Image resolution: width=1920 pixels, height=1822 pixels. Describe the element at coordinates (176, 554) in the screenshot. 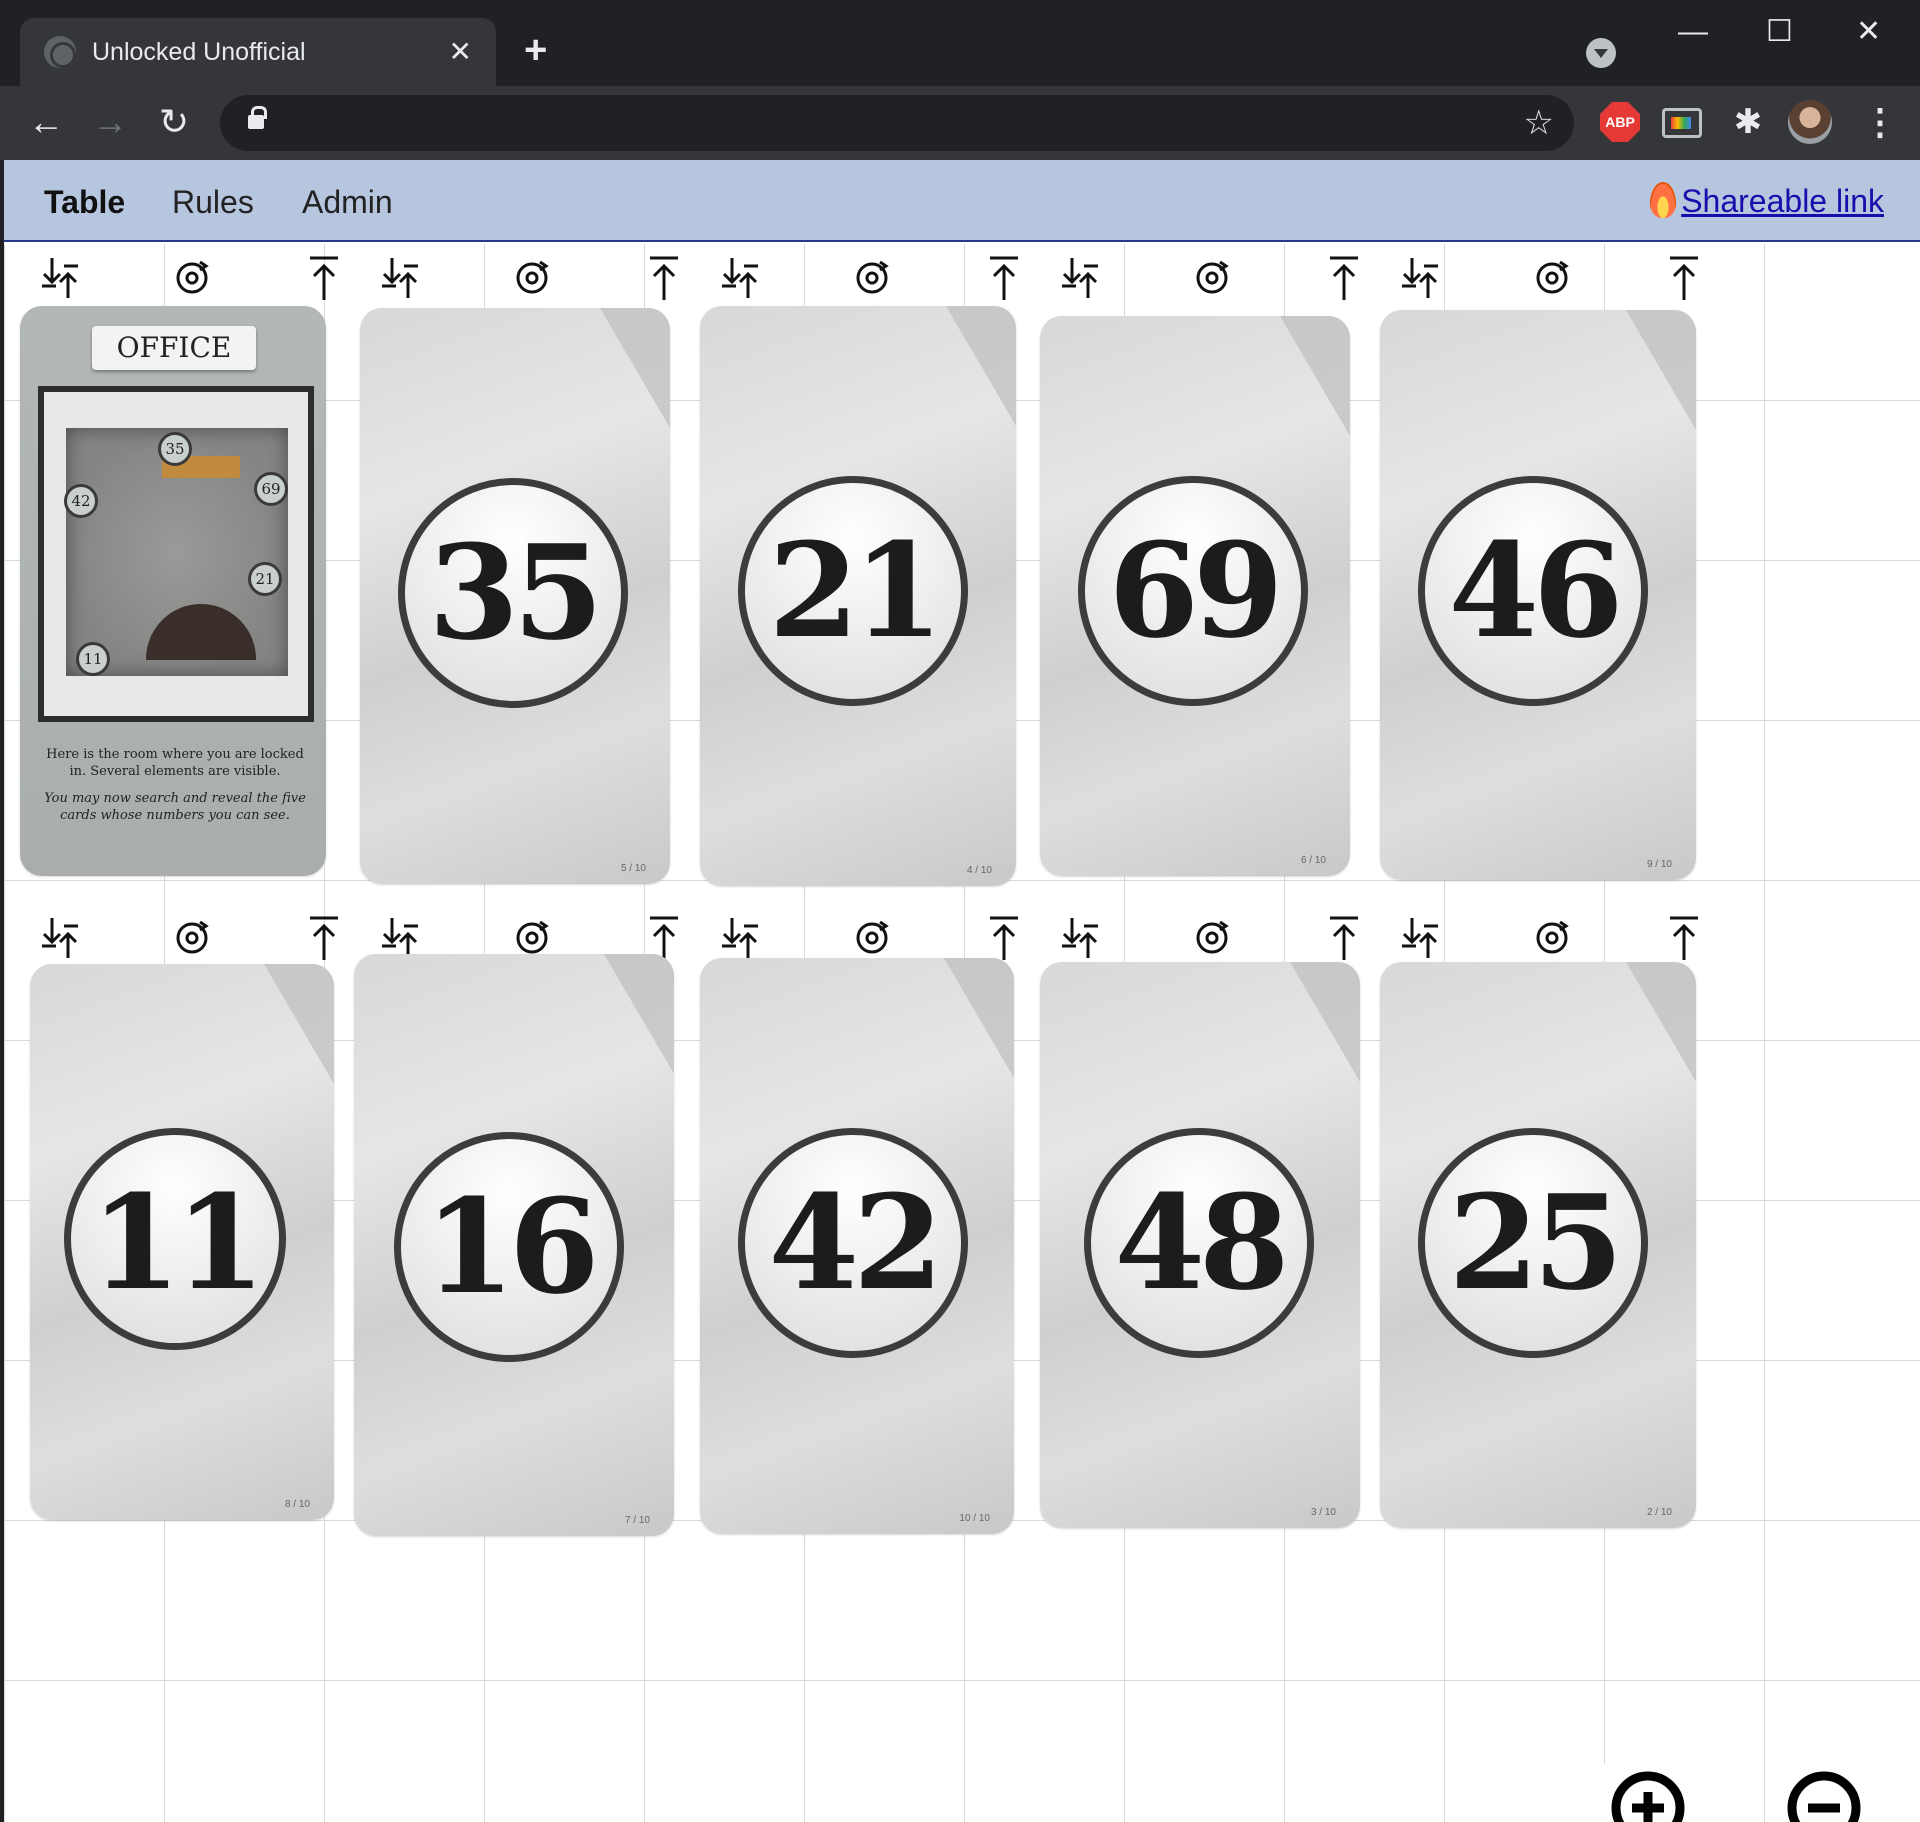

I see `room-illustration: 35 69 42 21 11` at that location.